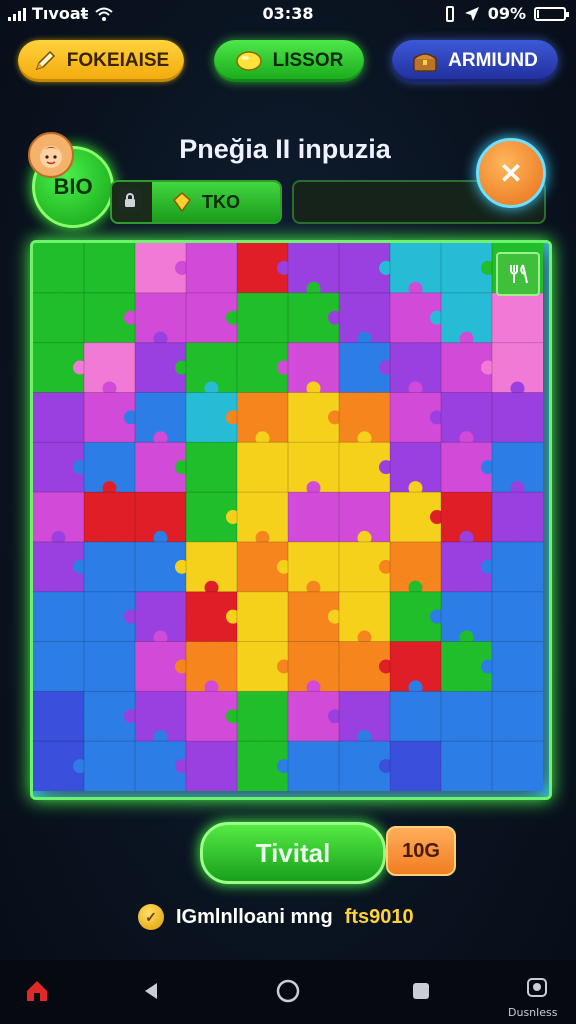 The width and height of the screenshot is (576, 1024). What do you see at coordinates (379, 916) in the screenshot?
I see `footer-info-highlight: fts9010` at bounding box center [379, 916].